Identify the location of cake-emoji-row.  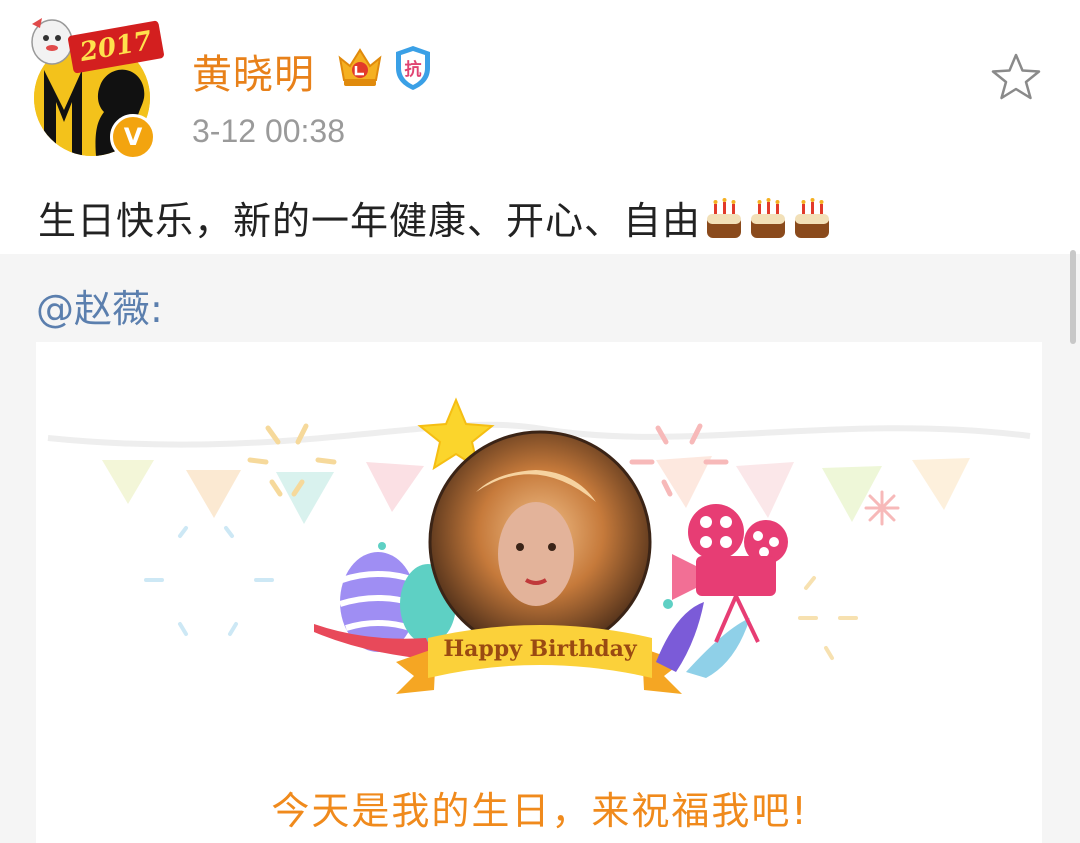
(768, 220).